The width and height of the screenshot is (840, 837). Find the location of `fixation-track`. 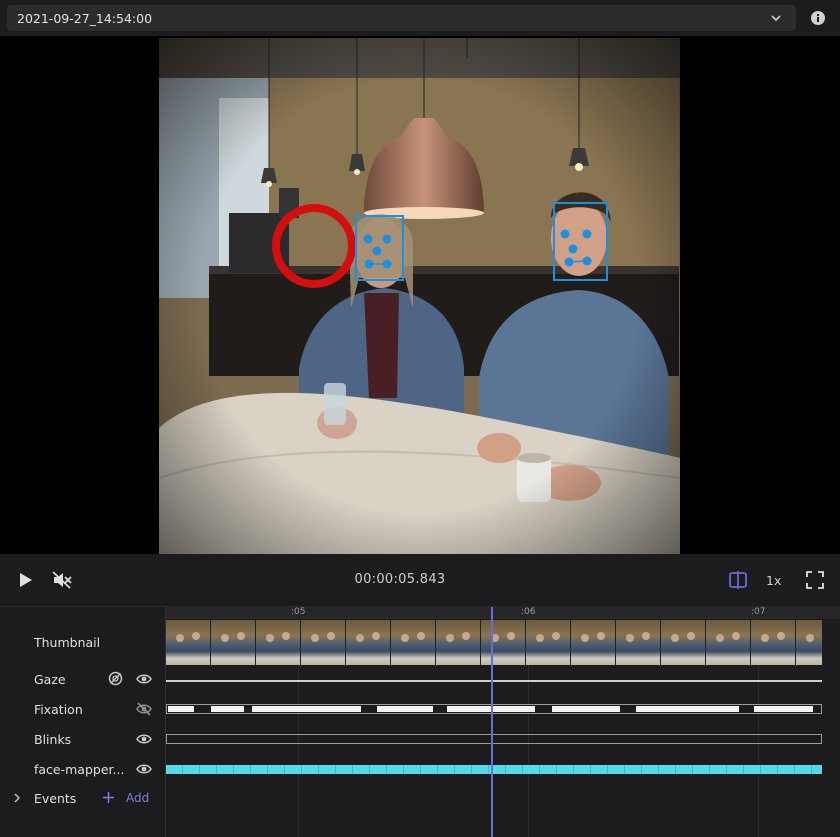

fixation-track is located at coordinates (494, 709).